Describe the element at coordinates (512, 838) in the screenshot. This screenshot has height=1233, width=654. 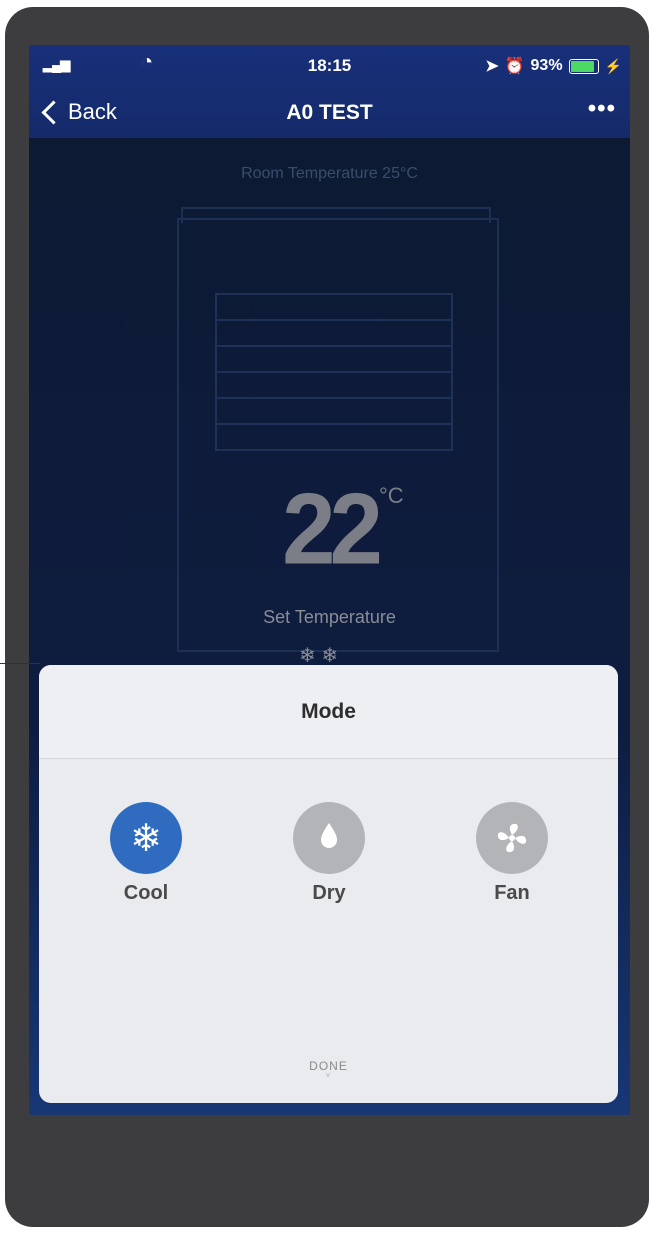
I see `fan-icon` at that location.